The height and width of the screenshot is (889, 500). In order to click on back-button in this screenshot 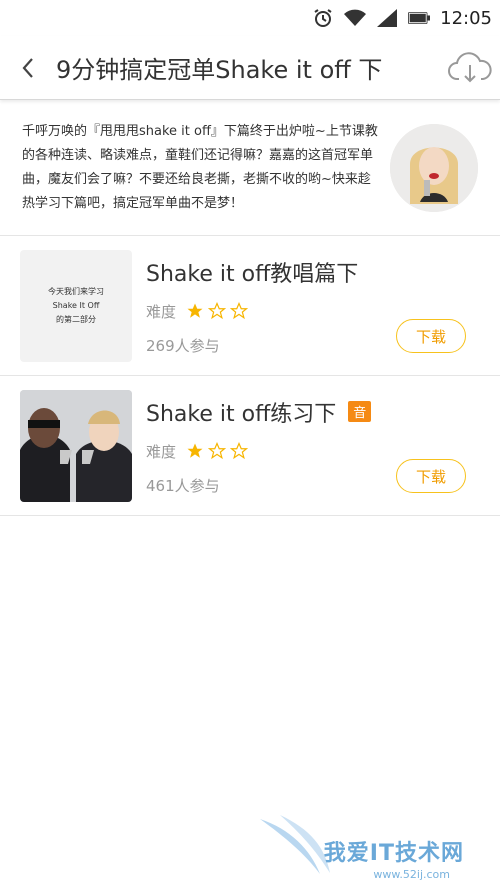, I will do `click(28, 68)`.